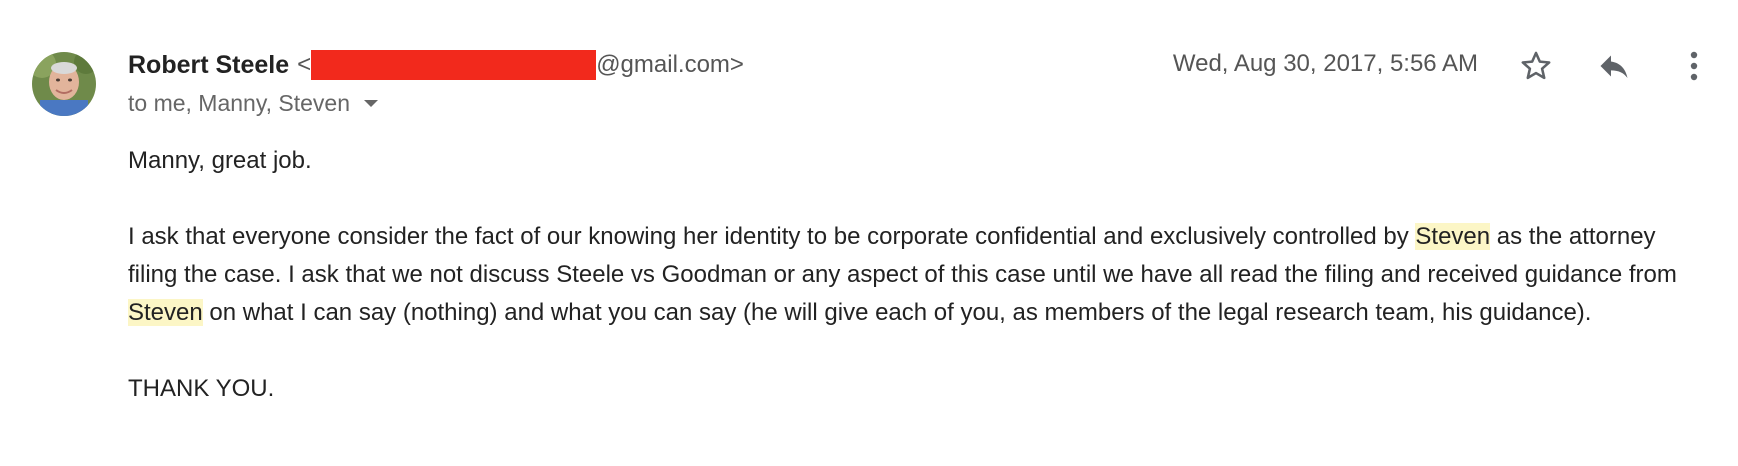 This screenshot has height=466, width=1738. What do you see at coordinates (371, 103) in the screenshot?
I see `dropdown-caret-icon` at bounding box center [371, 103].